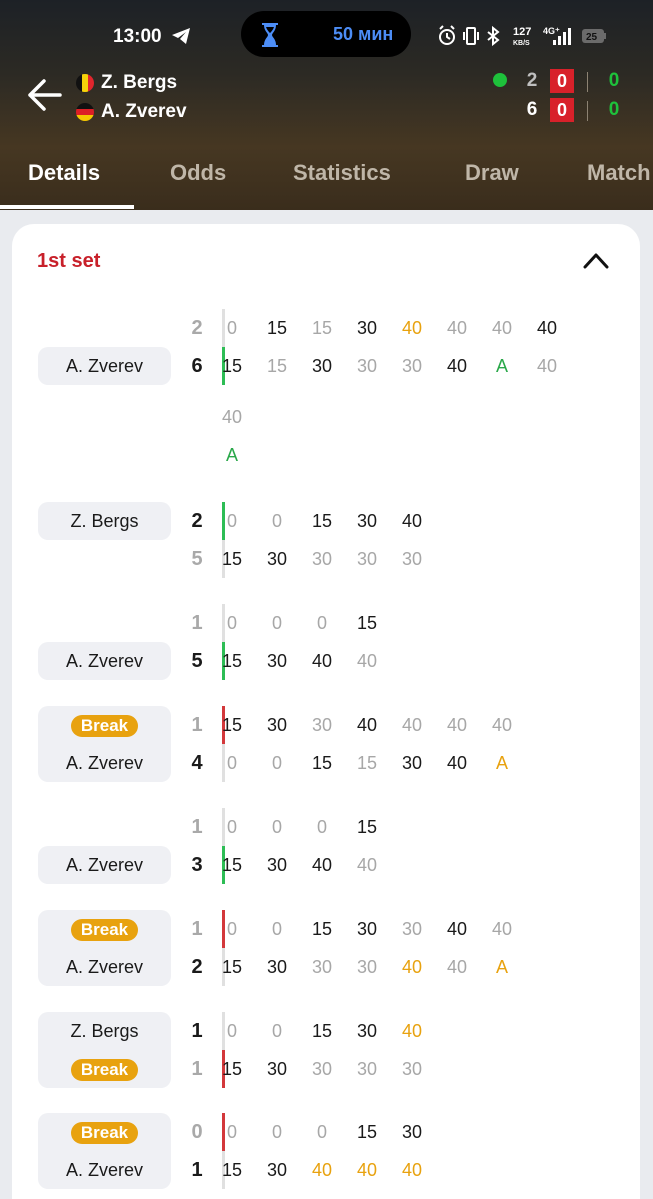 This screenshot has height=1199, width=653. Describe the element at coordinates (131, 82) in the screenshot. I see `player-row: Z. Bergs` at that location.